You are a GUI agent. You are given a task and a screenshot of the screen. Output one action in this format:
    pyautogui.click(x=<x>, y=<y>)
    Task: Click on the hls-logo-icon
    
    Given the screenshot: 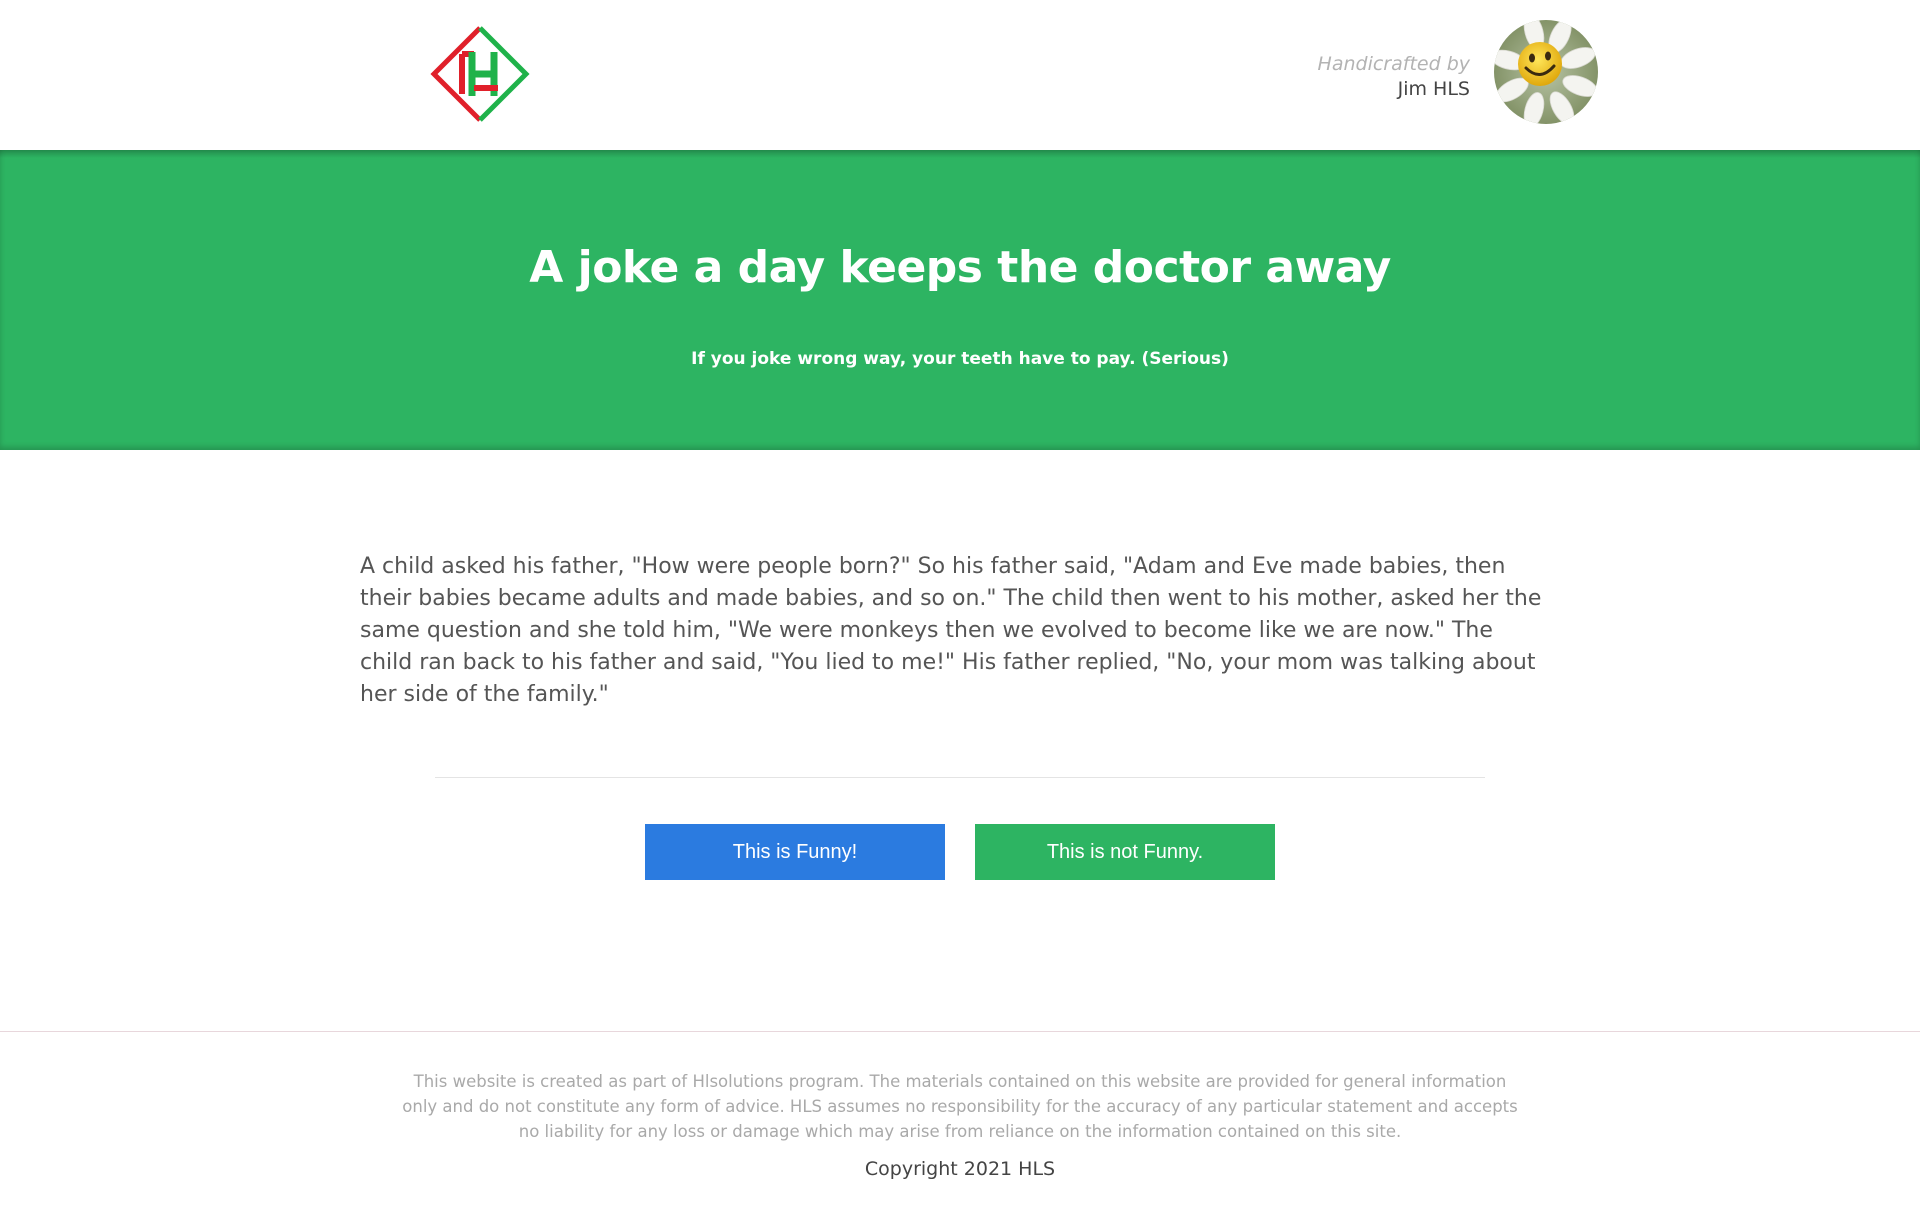 What is the action you would take?
    pyautogui.click(x=480, y=74)
    